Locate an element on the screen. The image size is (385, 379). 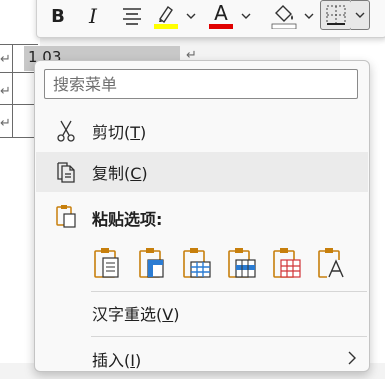
align-icon is located at coordinates (132, 16).